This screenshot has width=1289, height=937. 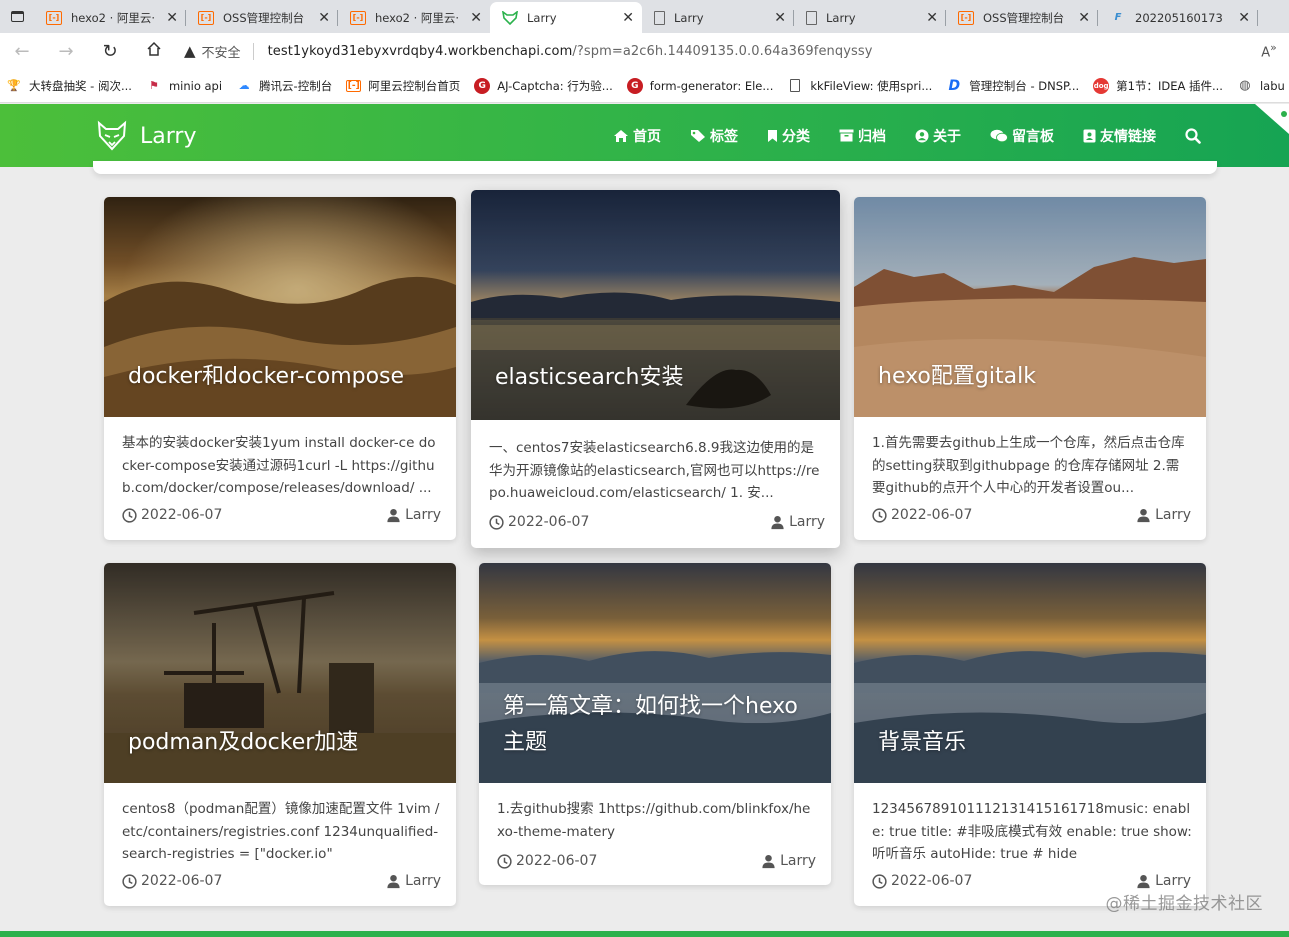 I want to click on browser-tab: F 202205160173 ✕, so click(x=1178, y=17).